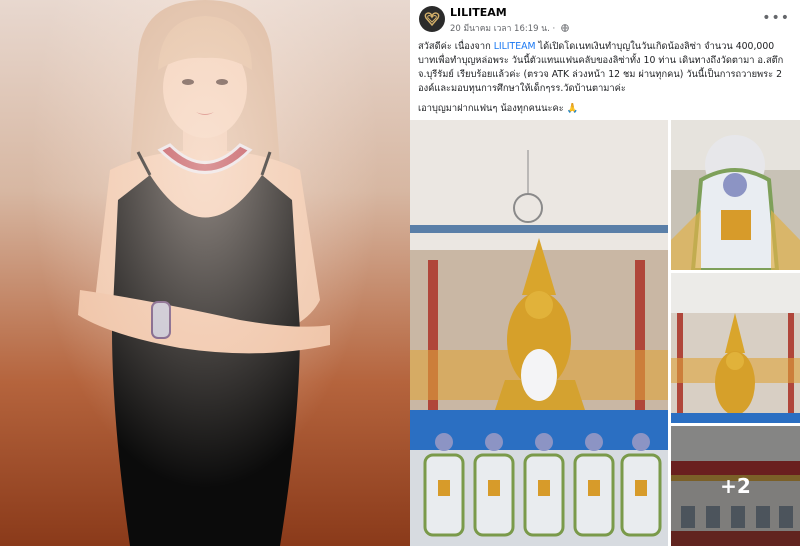 Image resolution: width=800 pixels, height=546 pixels. What do you see at coordinates (500, 29) in the screenshot?
I see `post-timestamp: 20 มีนาคม เวลา 16:19 น.` at bounding box center [500, 29].